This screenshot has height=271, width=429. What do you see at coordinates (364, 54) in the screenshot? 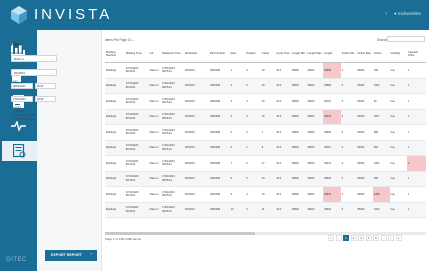
I see `column-header: Incline Max` at bounding box center [364, 54].